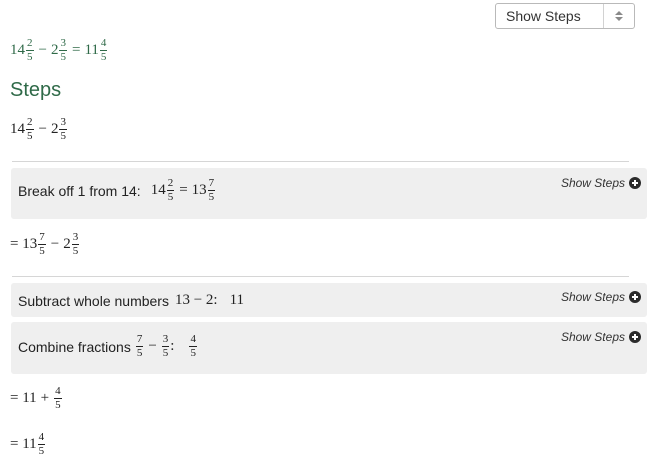 The image size is (652, 461). What do you see at coordinates (618, 16) in the screenshot?
I see `select-arrows-icon` at bounding box center [618, 16].